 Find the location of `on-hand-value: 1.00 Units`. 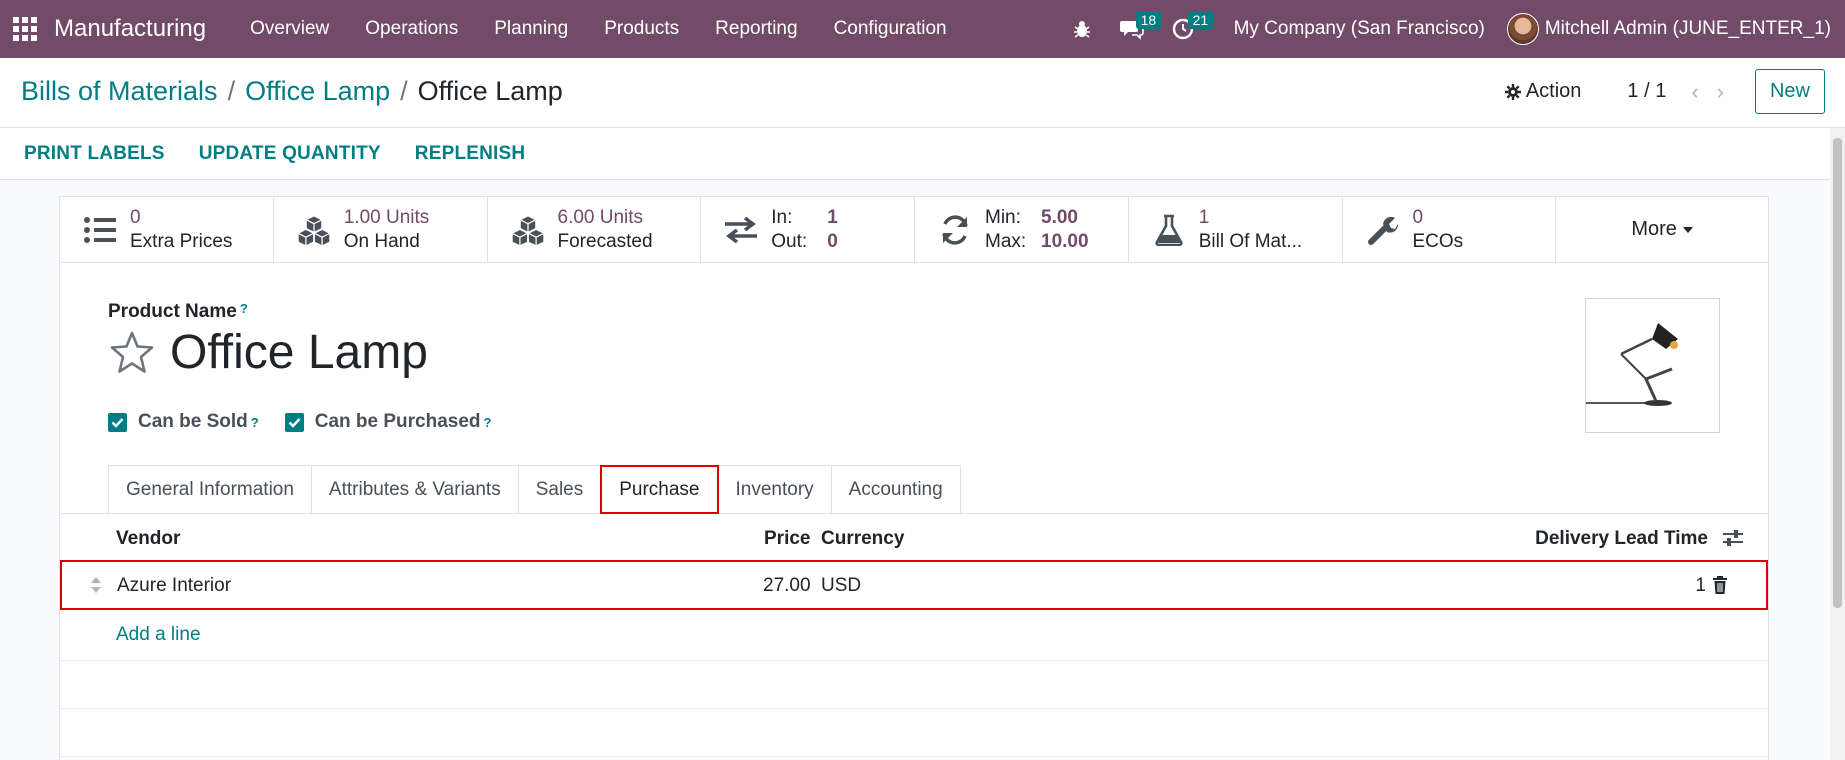

on-hand-value: 1.00 Units is located at coordinates (386, 217).